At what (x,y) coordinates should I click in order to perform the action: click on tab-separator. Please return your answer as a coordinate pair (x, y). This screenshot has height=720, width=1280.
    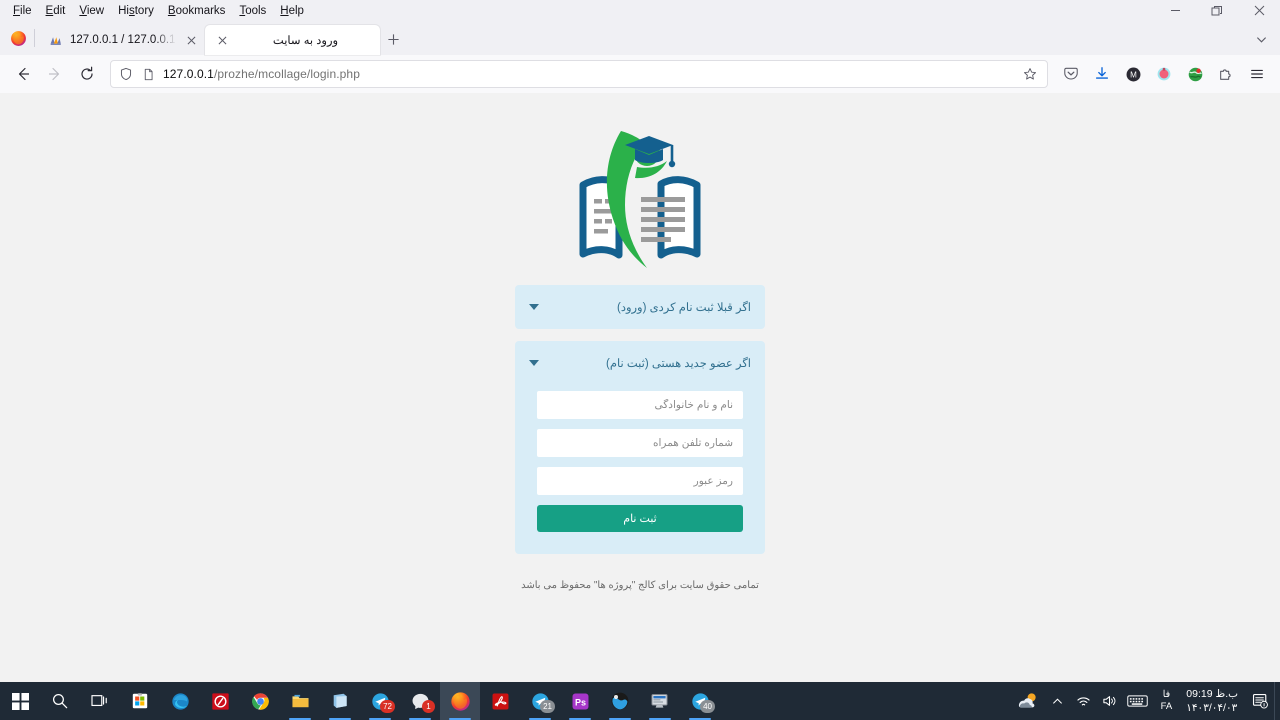
    Looking at the image, I should click on (34, 38).